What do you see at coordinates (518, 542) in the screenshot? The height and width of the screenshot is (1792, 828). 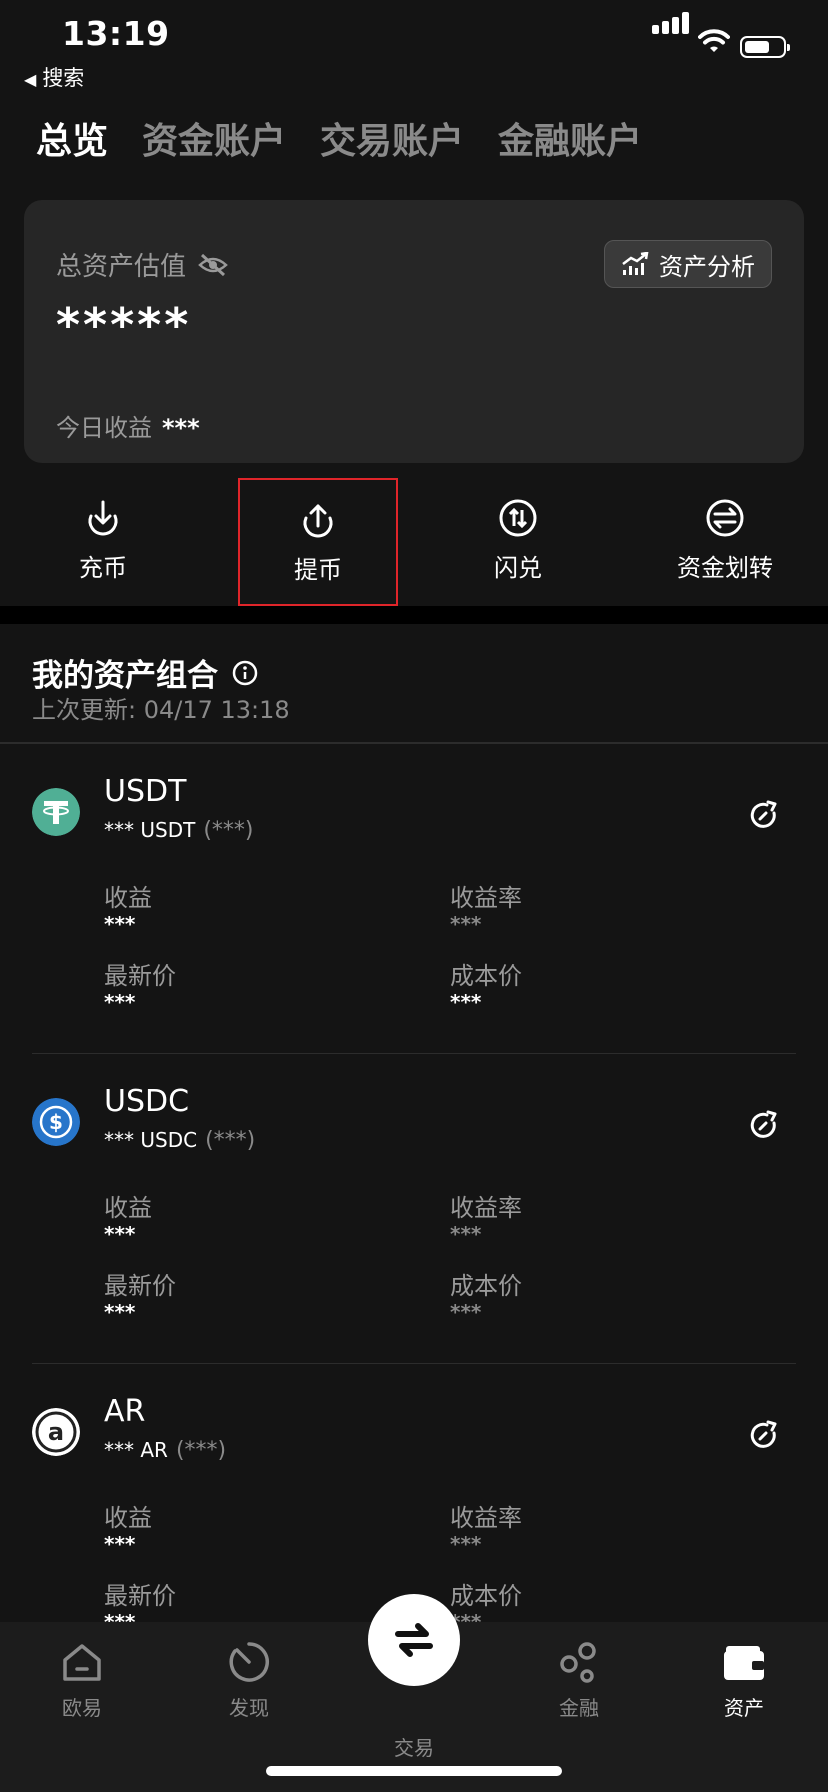 I see `swap-button: 闪兑` at bounding box center [518, 542].